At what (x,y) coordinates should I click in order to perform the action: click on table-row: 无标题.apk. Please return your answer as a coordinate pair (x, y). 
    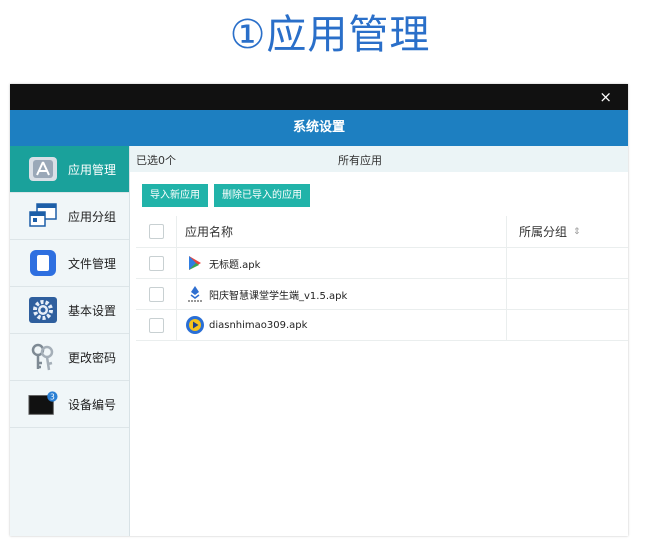
    Looking at the image, I should click on (382, 263).